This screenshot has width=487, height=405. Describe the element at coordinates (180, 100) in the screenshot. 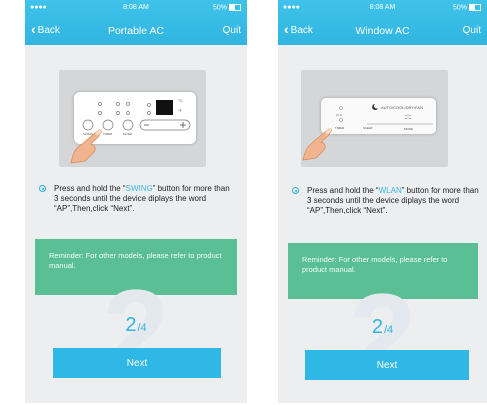

I see `celsius-label: °C` at that location.